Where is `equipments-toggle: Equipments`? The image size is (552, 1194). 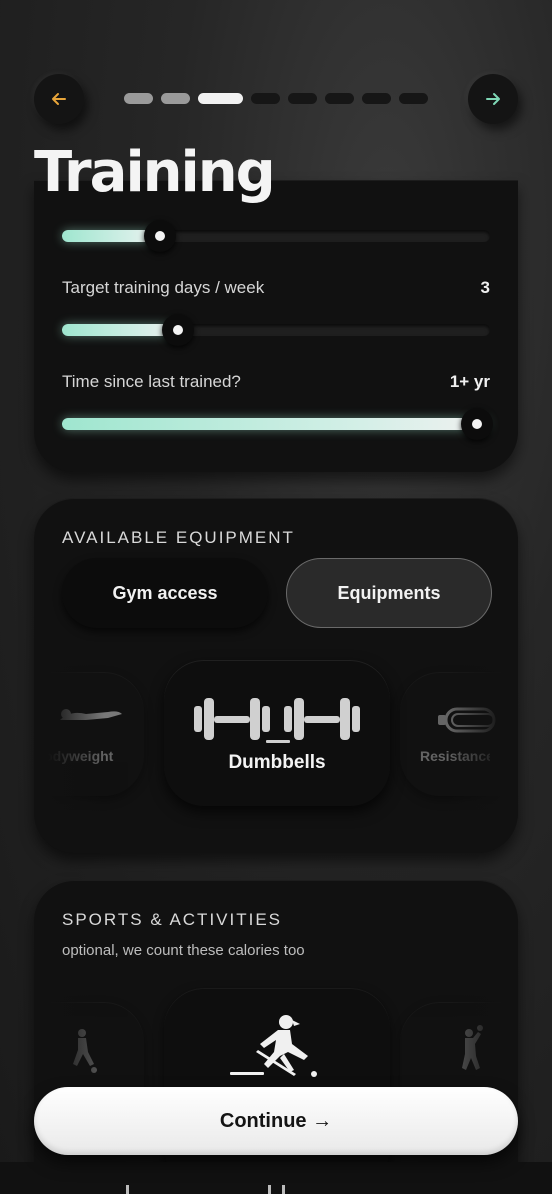 equipments-toggle: Equipments is located at coordinates (389, 593).